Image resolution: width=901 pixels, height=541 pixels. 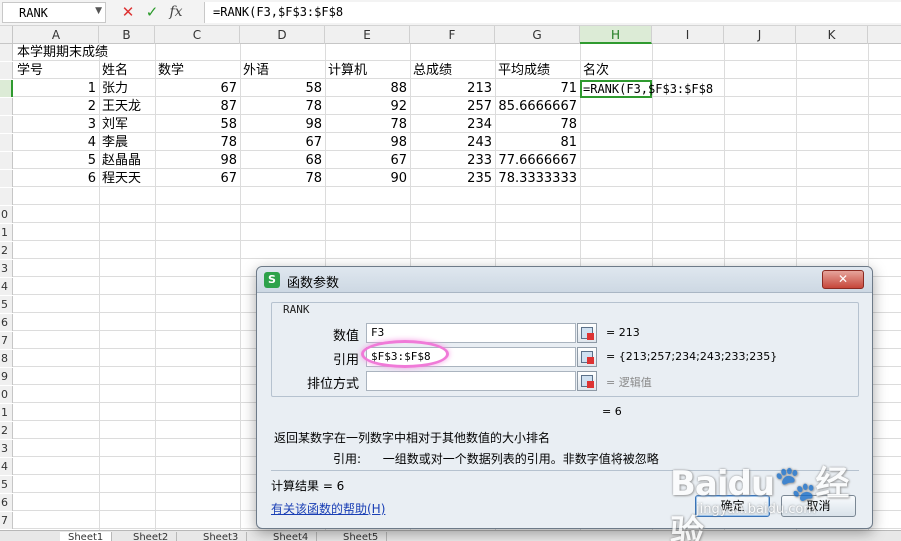 What do you see at coordinates (54, 12) in the screenshot?
I see `name-box: RANK ▼` at bounding box center [54, 12].